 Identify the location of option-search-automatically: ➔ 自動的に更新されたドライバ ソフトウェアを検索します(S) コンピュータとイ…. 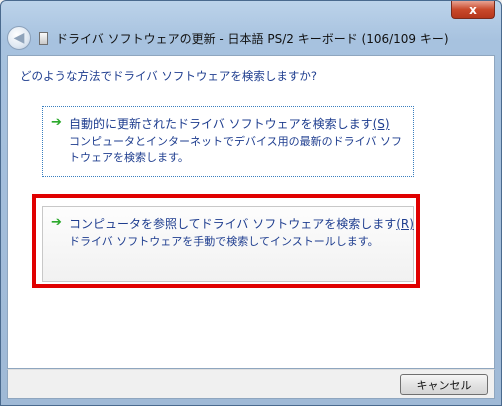
(228, 141).